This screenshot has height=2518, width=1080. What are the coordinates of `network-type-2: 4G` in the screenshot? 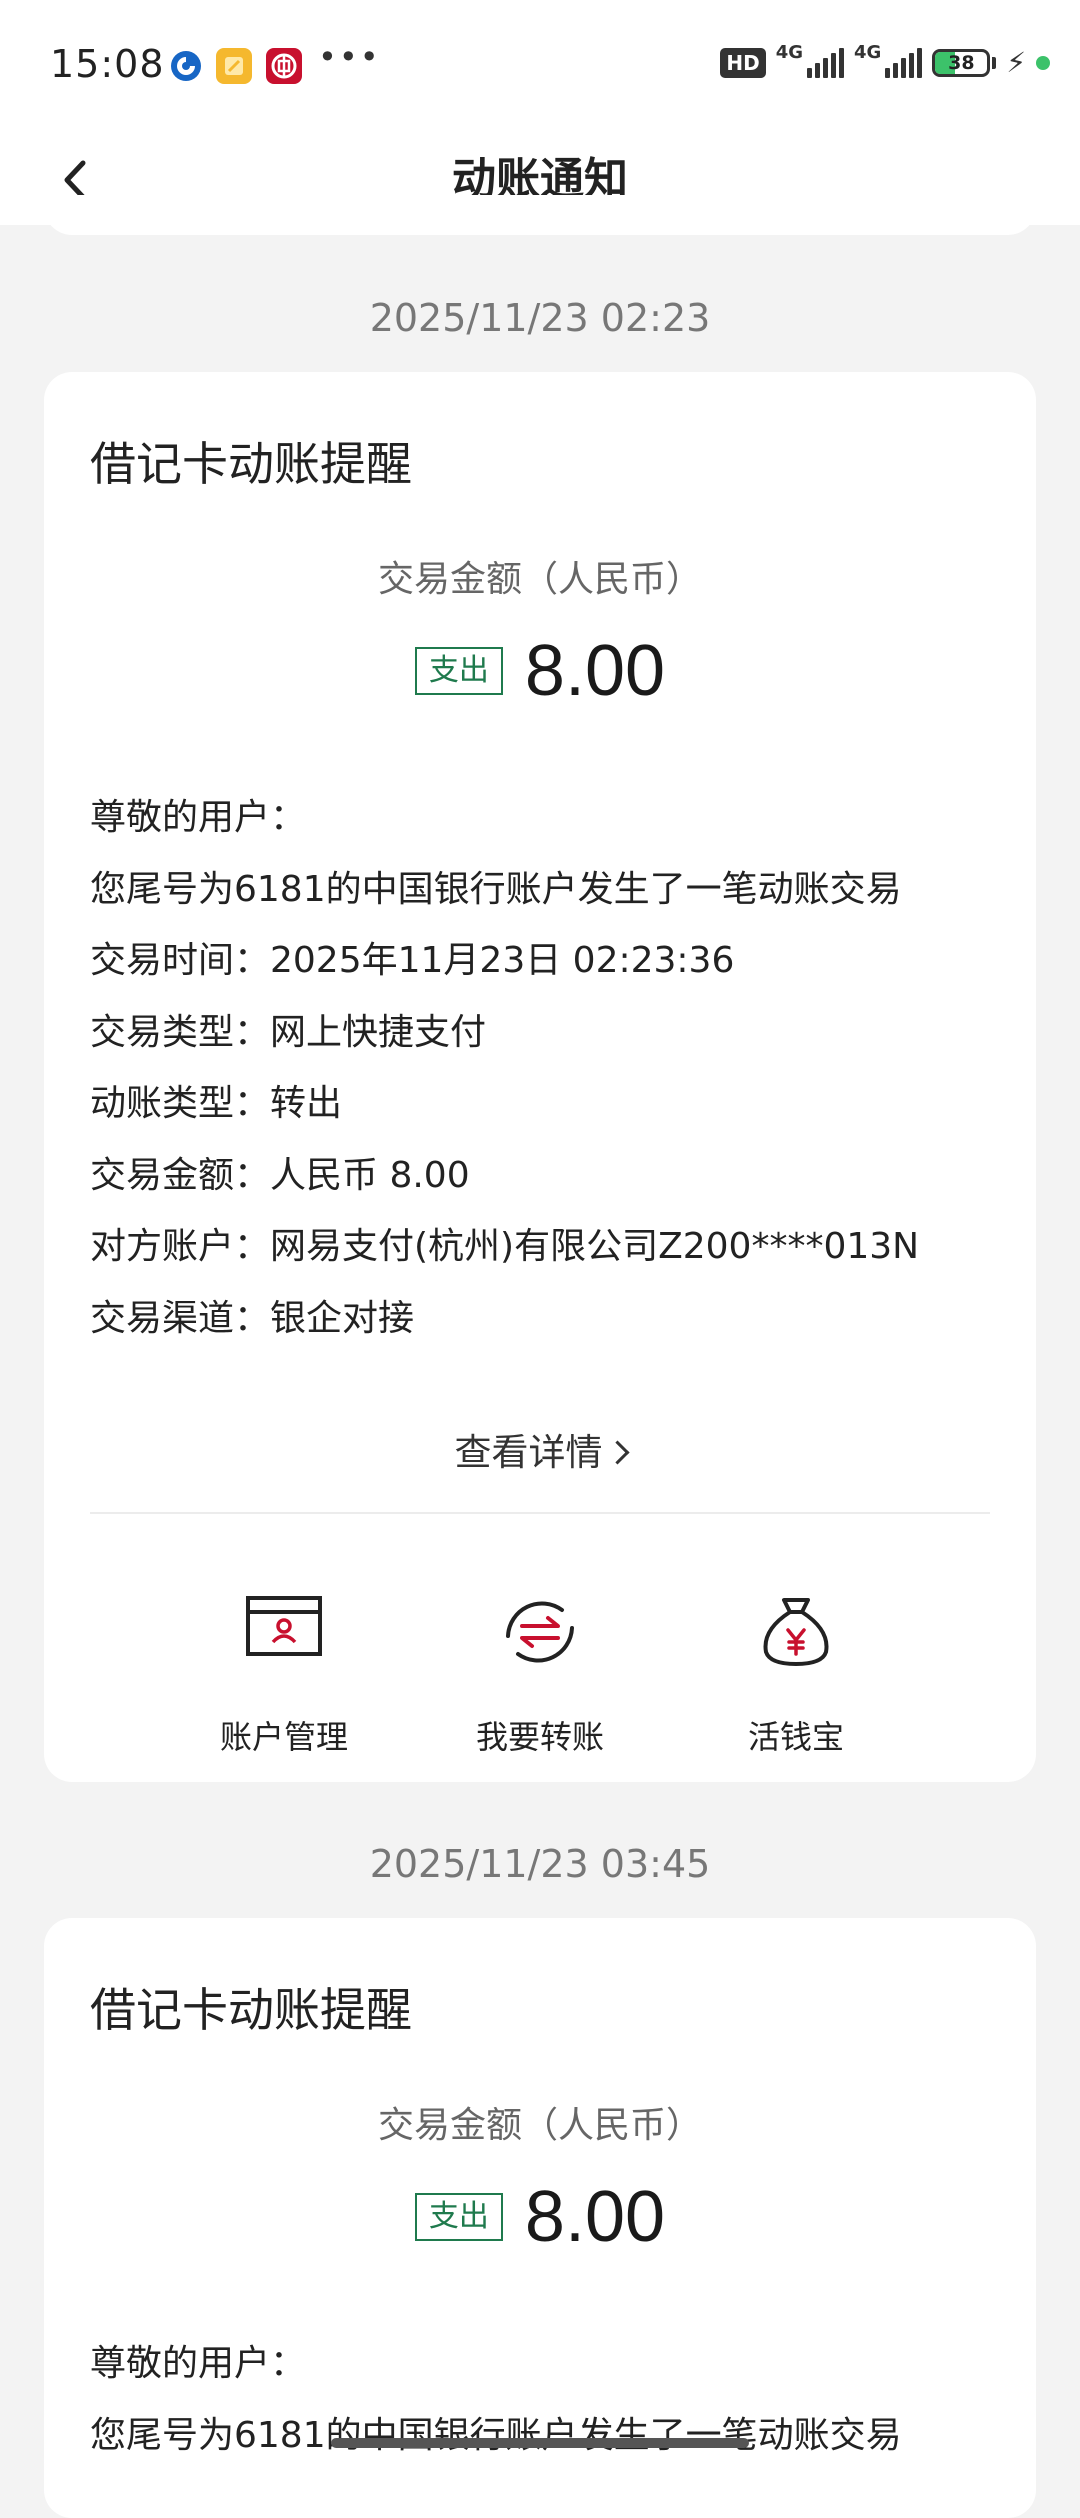 It's located at (868, 52).